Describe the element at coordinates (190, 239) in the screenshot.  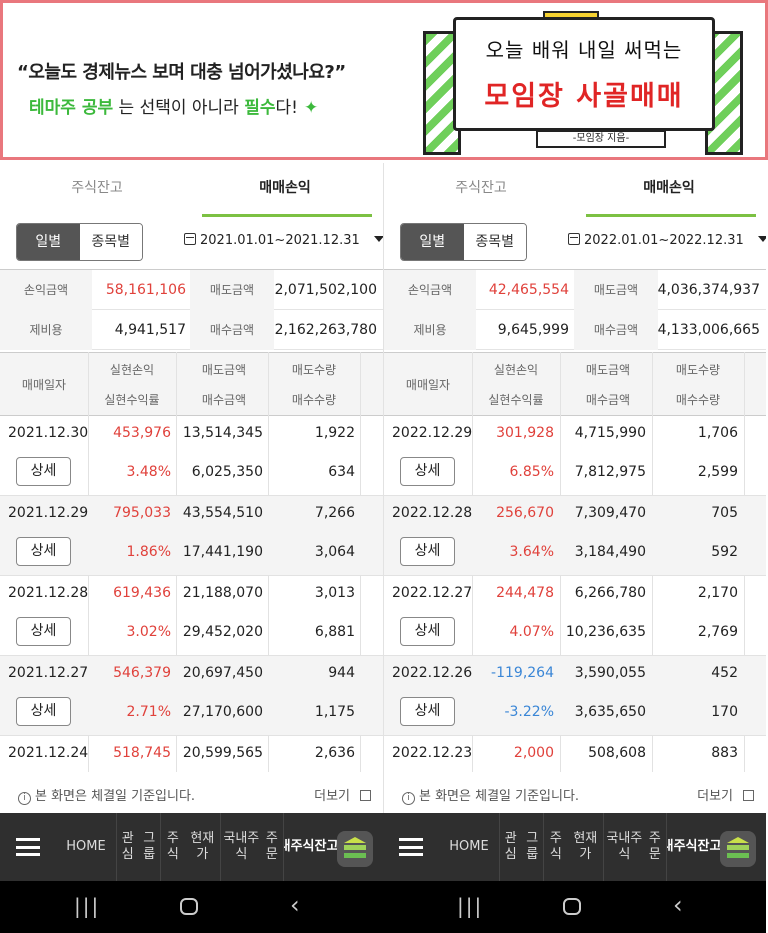
I see `calendar-icon` at that location.